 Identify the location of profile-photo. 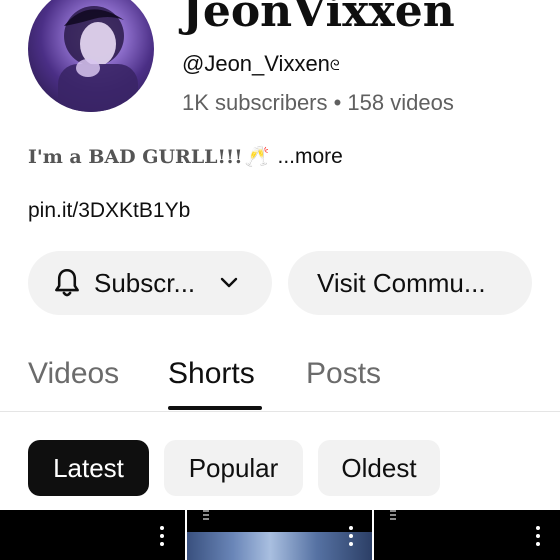
(98, 59).